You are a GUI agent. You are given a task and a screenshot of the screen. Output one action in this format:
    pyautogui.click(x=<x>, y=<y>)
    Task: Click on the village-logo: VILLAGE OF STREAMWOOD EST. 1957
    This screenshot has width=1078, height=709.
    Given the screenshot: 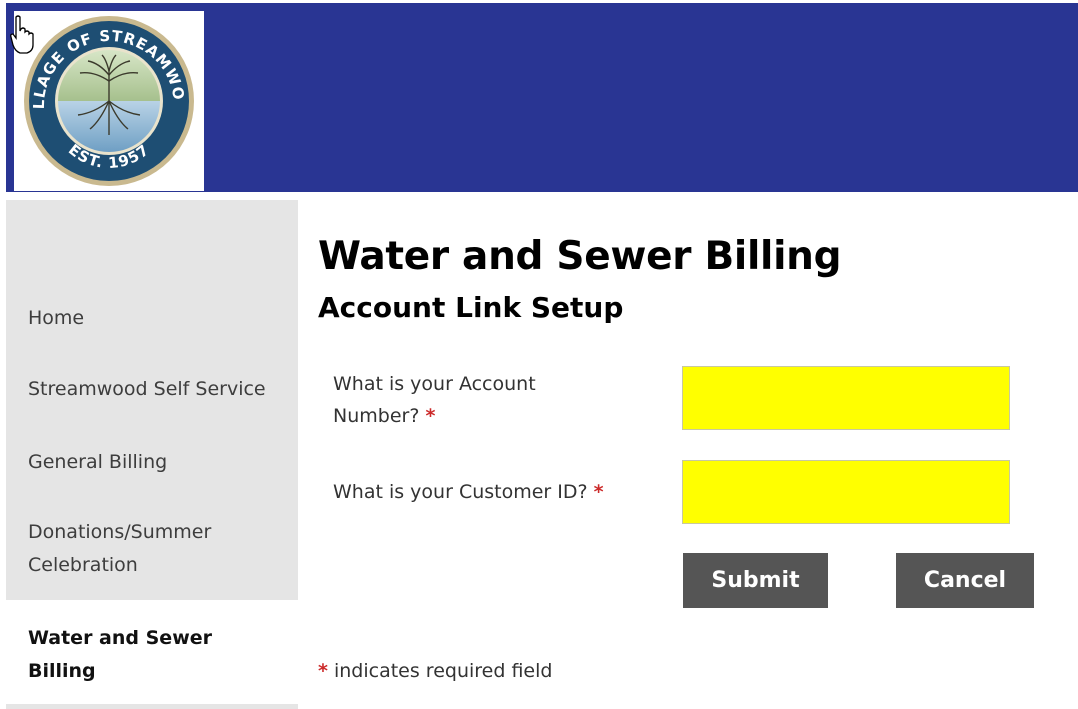 What is the action you would take?
    pyautogui.click(x=109, y=101)
    